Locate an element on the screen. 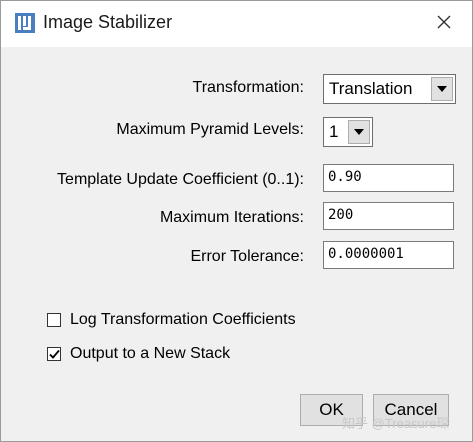 The width and height of the screenshot is (473, 442). transformation-select: Translation is located at coordinates (389, 89).